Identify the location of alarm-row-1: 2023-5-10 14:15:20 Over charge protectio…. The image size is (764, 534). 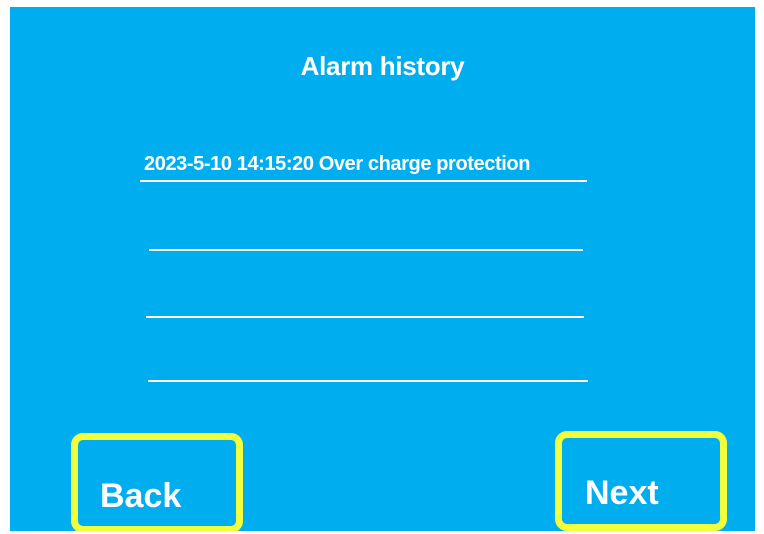
(363, 166).